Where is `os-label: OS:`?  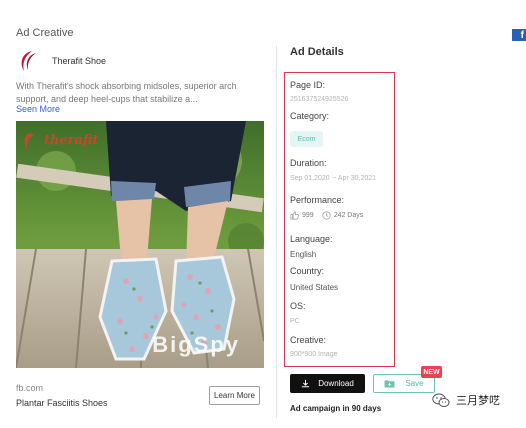
os-label: OS: is located at coordinates (298, 306).